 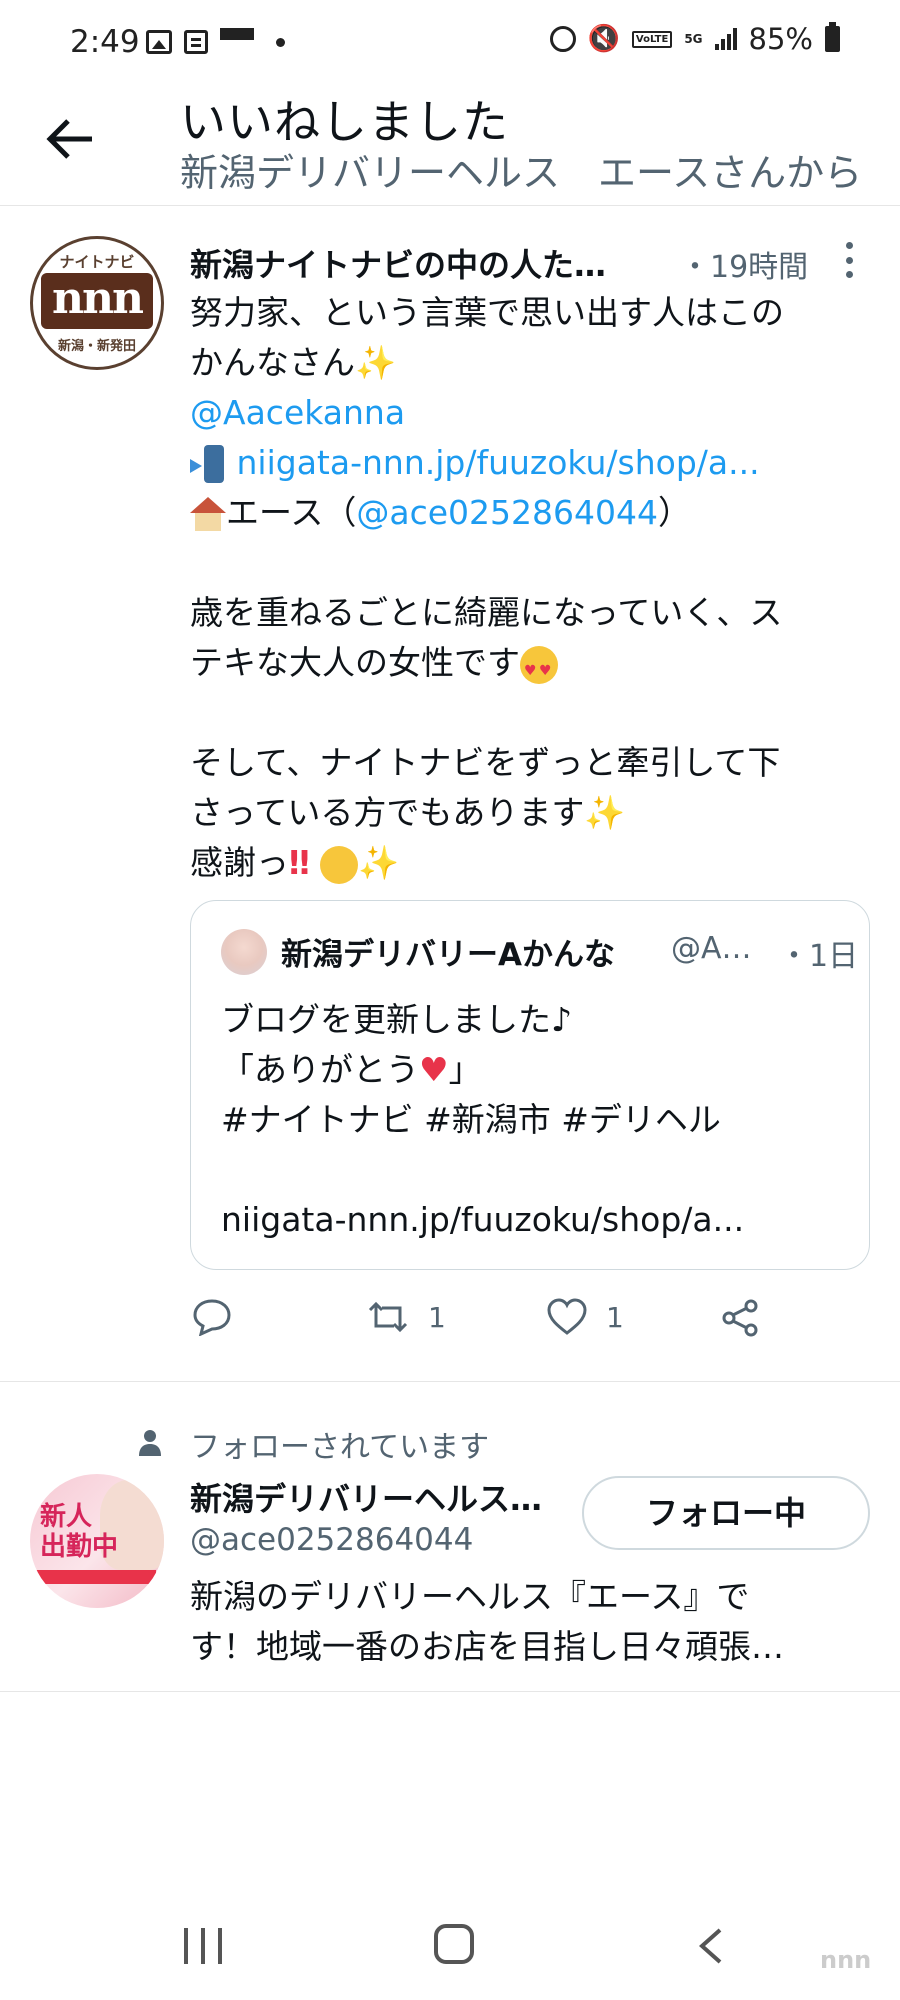 What do you see at coordinates (208, 464) in the screenshot?
I see `mobile-arrow-icon` at bounding box center [208, 464].